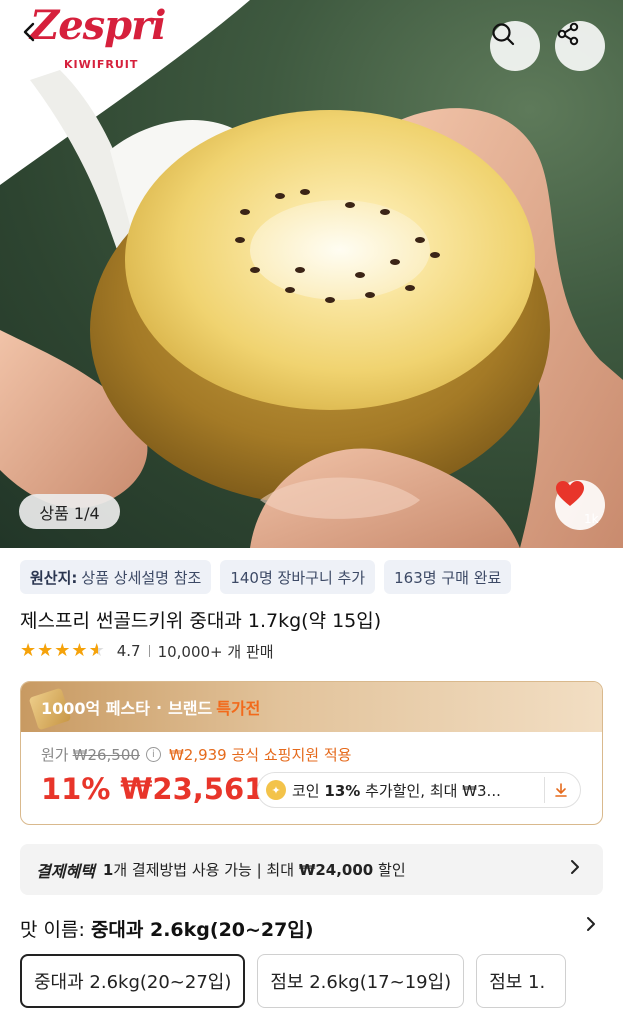  What do you see at coordinates (276, 790) in the screenshot?
I see `coin-icon: ✦` at bounding box center [276, 790].